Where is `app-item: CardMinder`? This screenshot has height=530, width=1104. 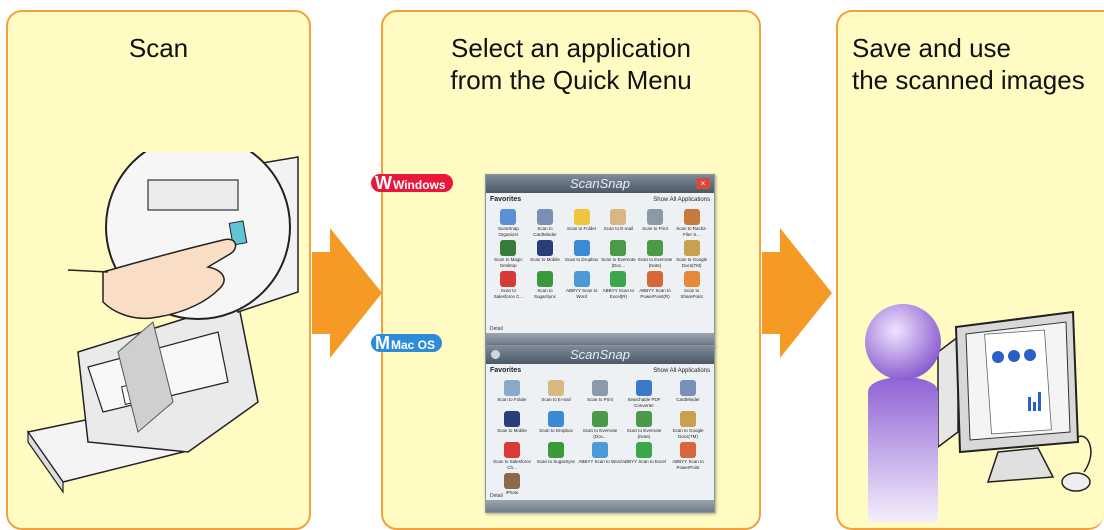
app-item: CardMinder is located at coordinates (688, 394).